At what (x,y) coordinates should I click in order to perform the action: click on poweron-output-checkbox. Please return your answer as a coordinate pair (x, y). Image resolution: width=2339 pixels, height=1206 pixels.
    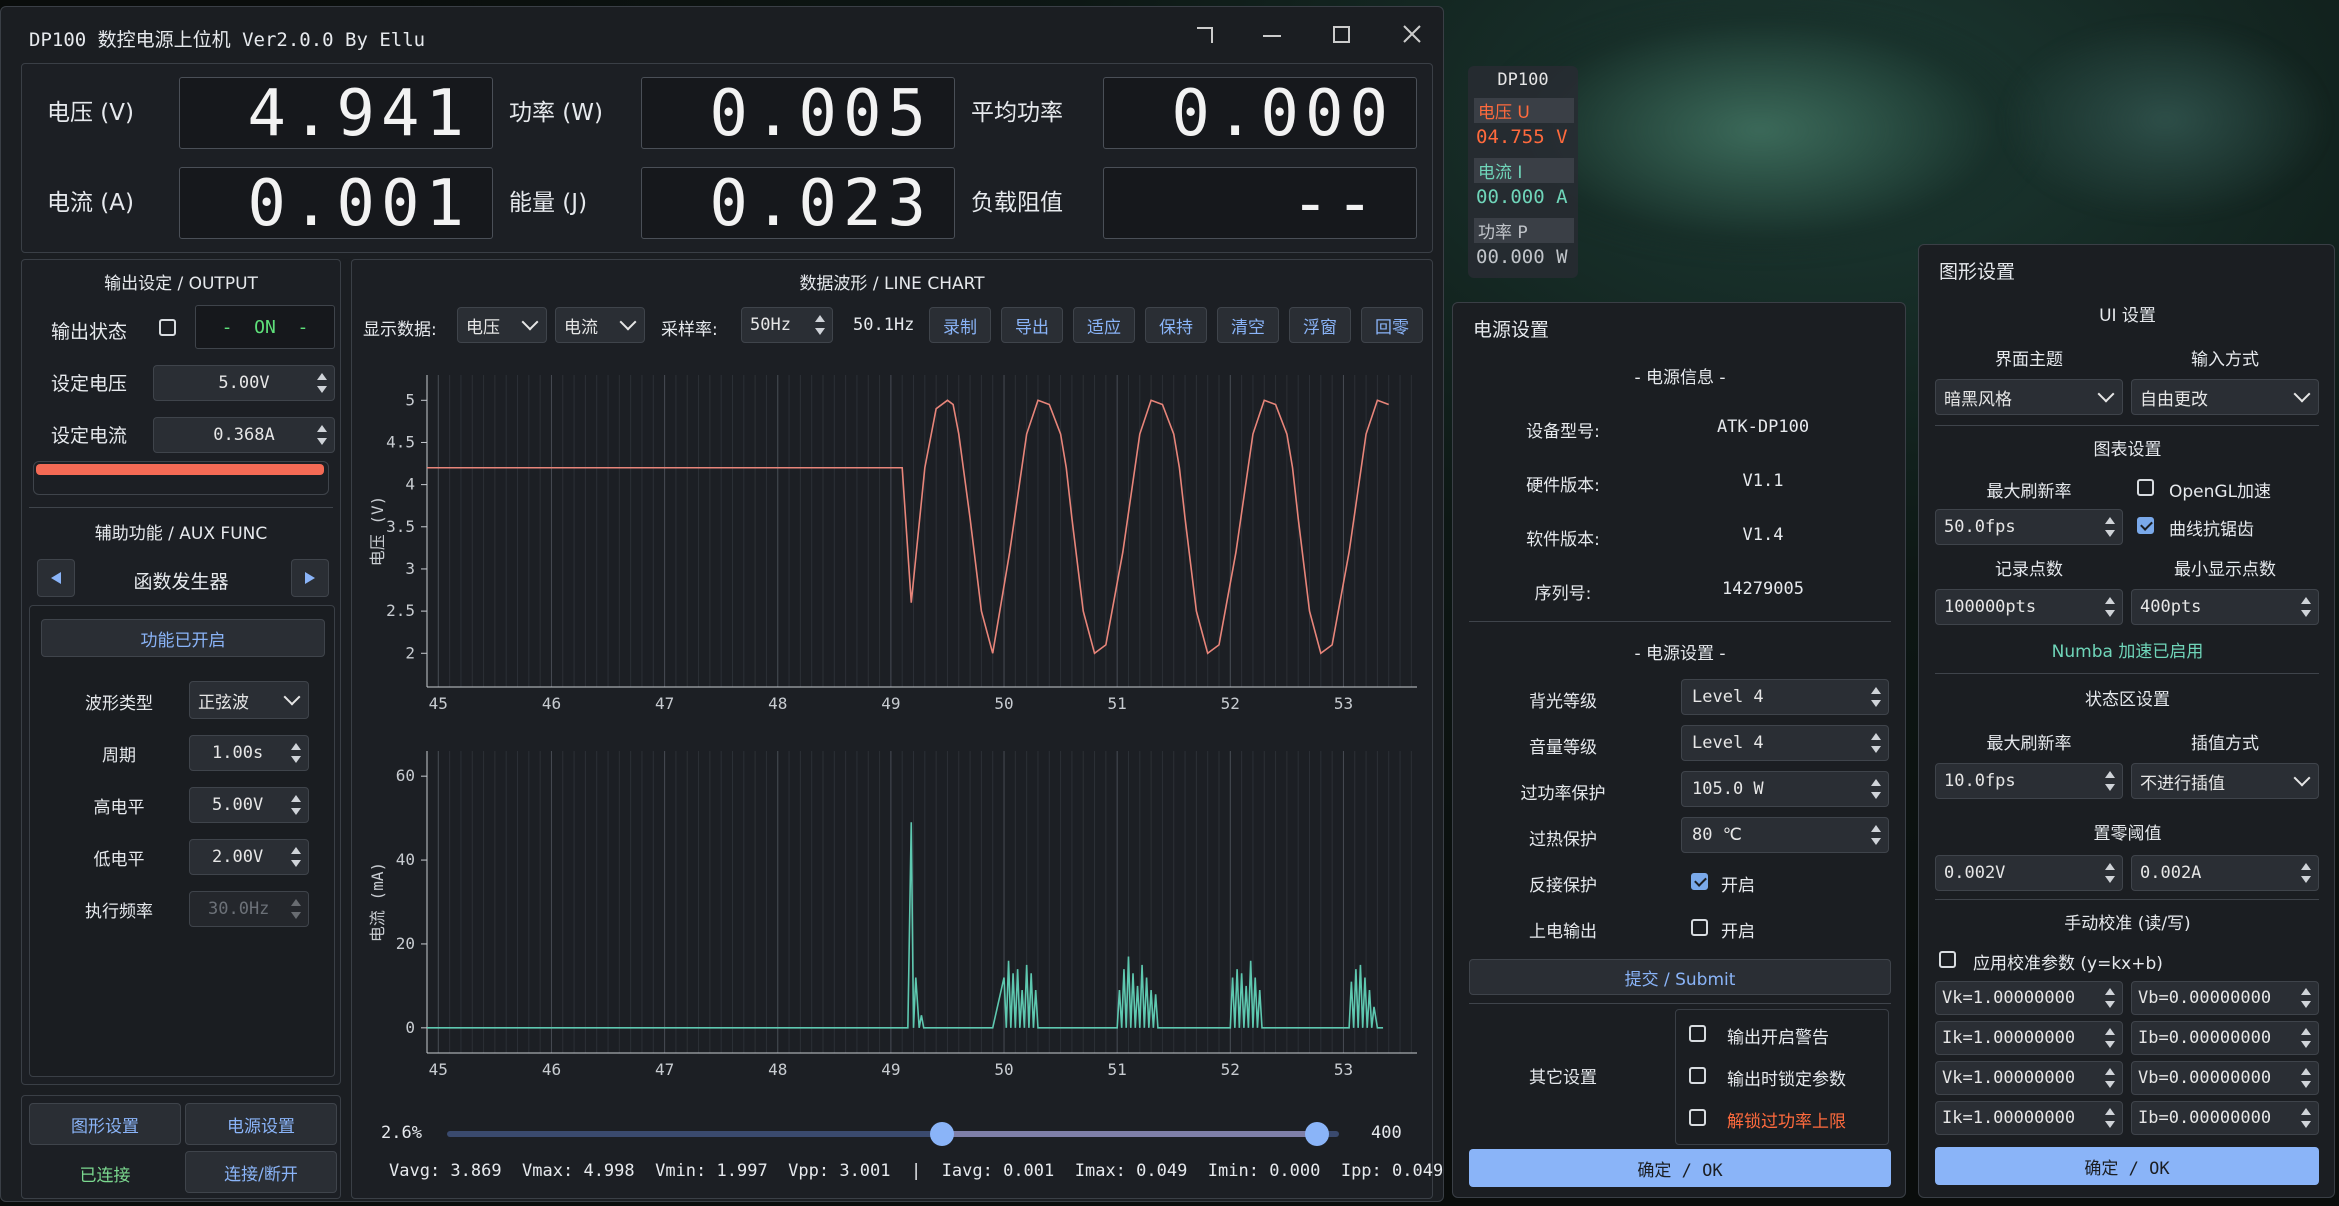
    Looking at the image, I should click on (1699, 927).